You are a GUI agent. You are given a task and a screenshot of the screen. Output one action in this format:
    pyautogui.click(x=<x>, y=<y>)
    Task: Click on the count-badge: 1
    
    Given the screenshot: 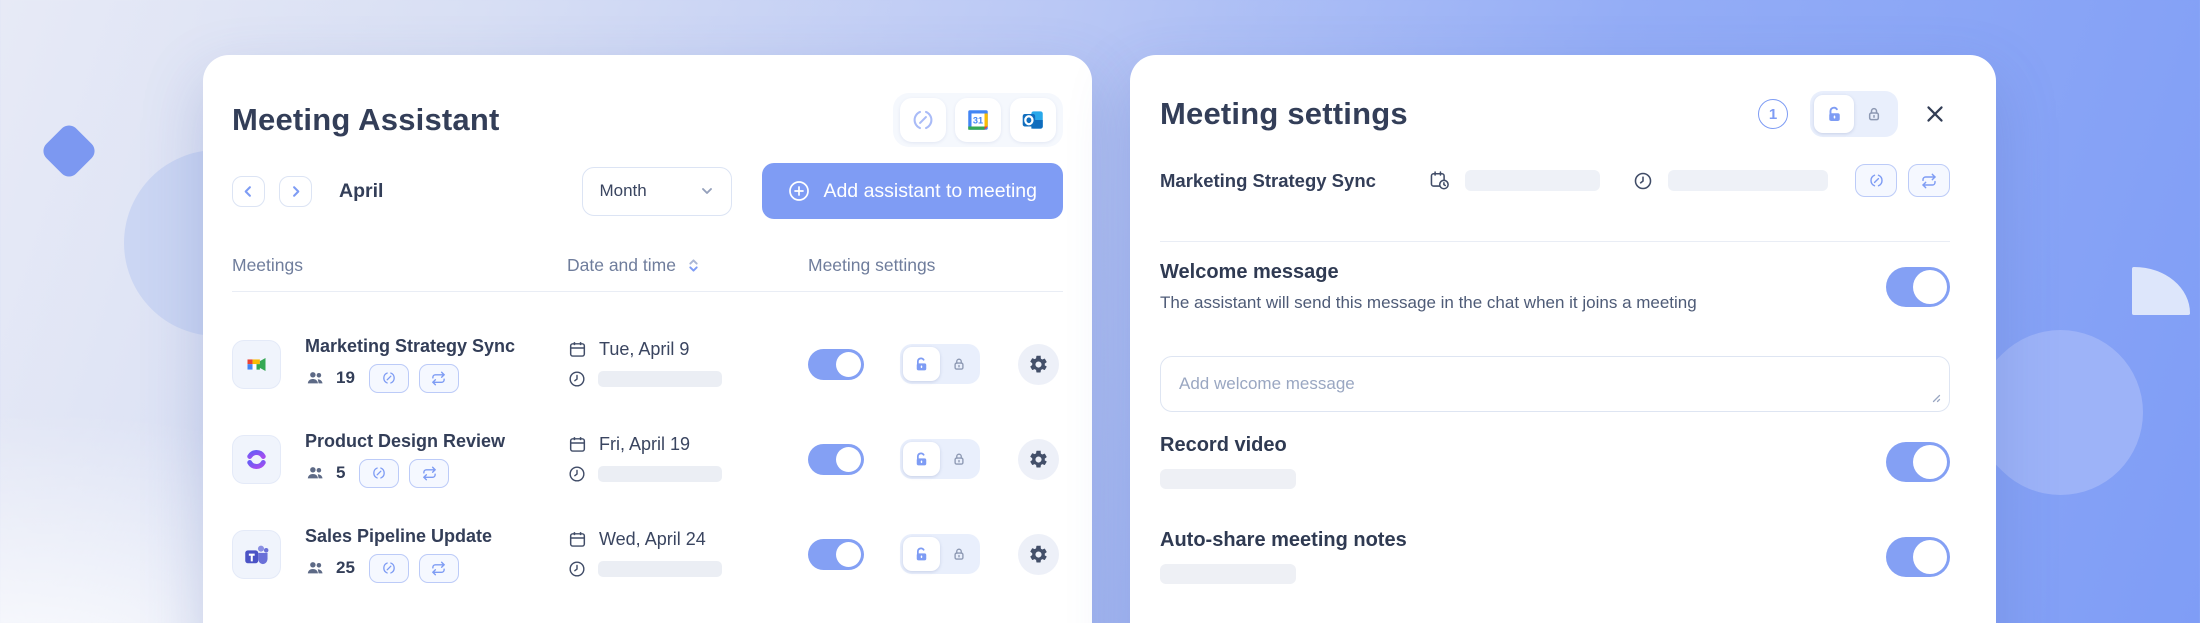 What is the action you would take?
    pyautogui.click(x=1773, y=114)
    